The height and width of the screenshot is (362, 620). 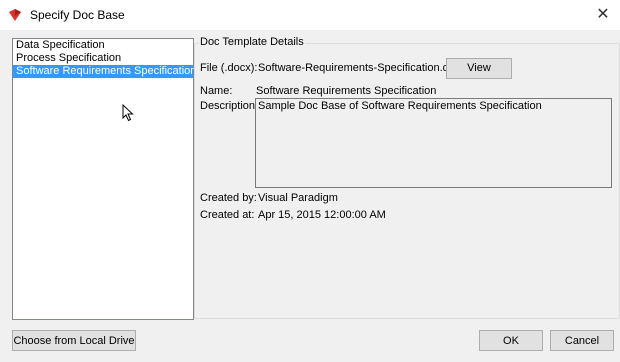 I want to click on ok-button: OK, so click(x=511, y=340).